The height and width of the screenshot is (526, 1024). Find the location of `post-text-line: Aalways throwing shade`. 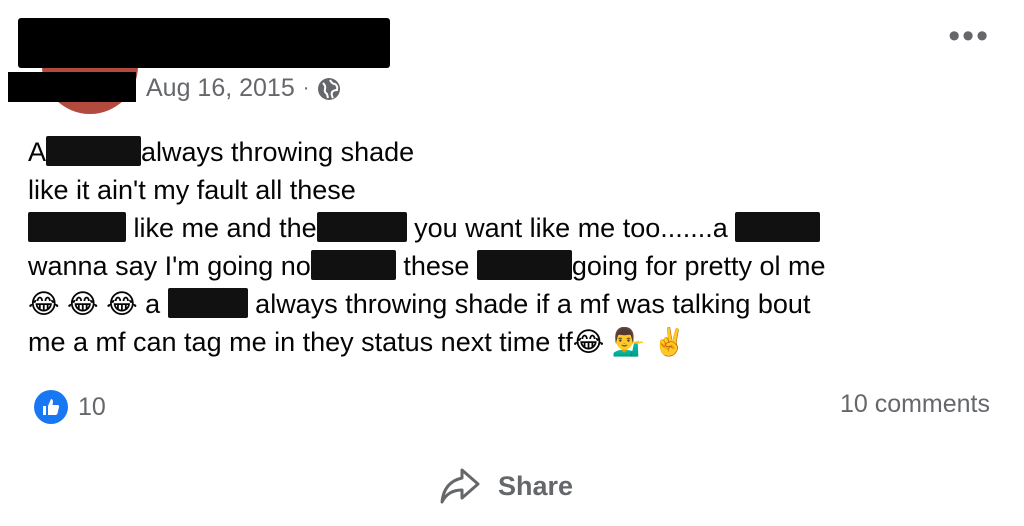

post-text-line: Aalways throwing shade is located at coordinates (508, 152).